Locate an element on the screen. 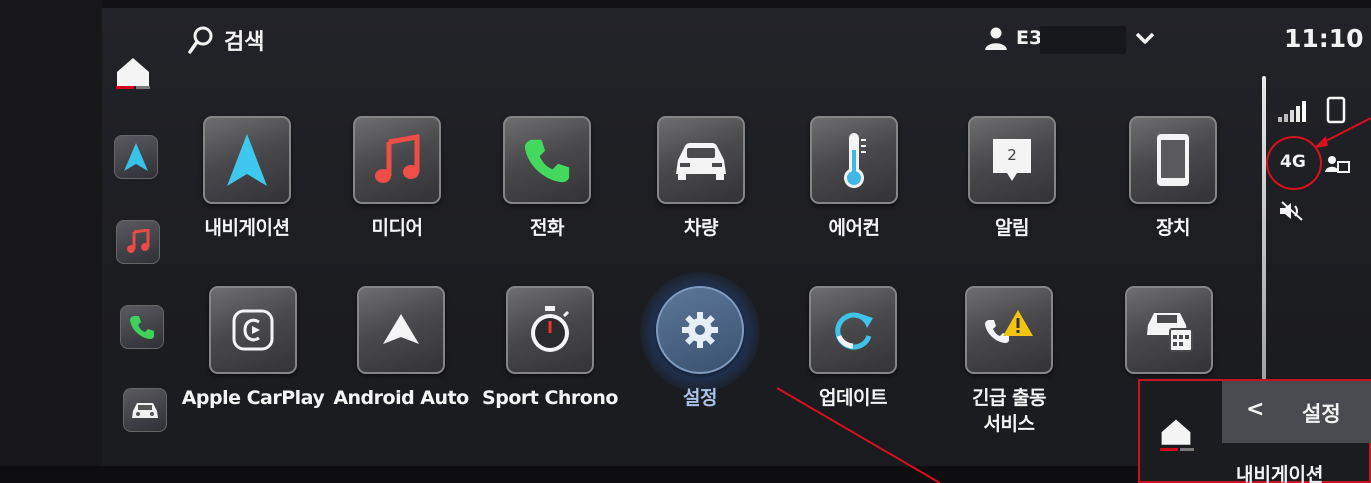 The image size is (1371, 483). app-emergency-service: 긴급 출동 서비스 is located at coordinates (1009, 361).